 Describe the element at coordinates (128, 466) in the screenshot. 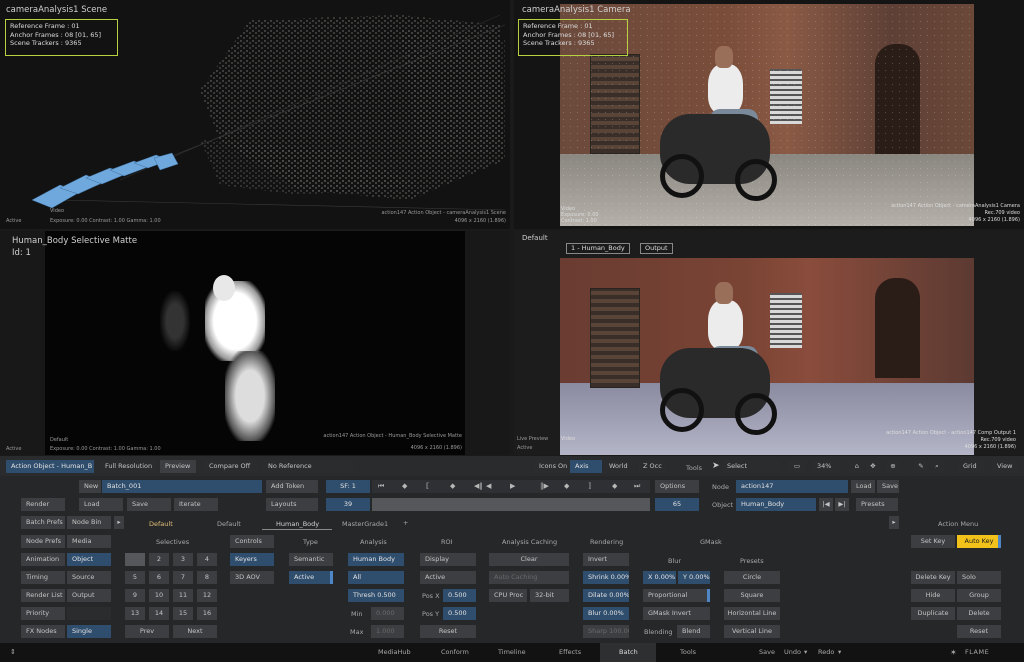

I see `full-resolution-button: Full Resolution` at that location.